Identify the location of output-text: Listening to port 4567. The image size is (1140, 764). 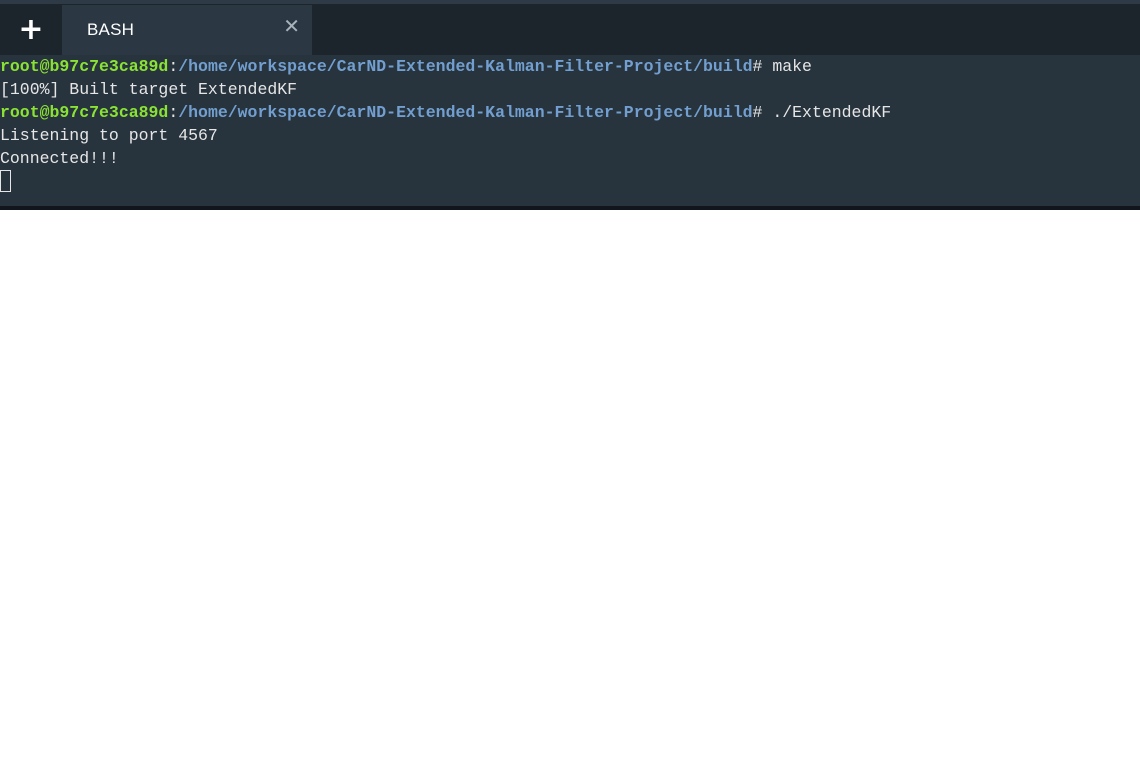
(109, 135).